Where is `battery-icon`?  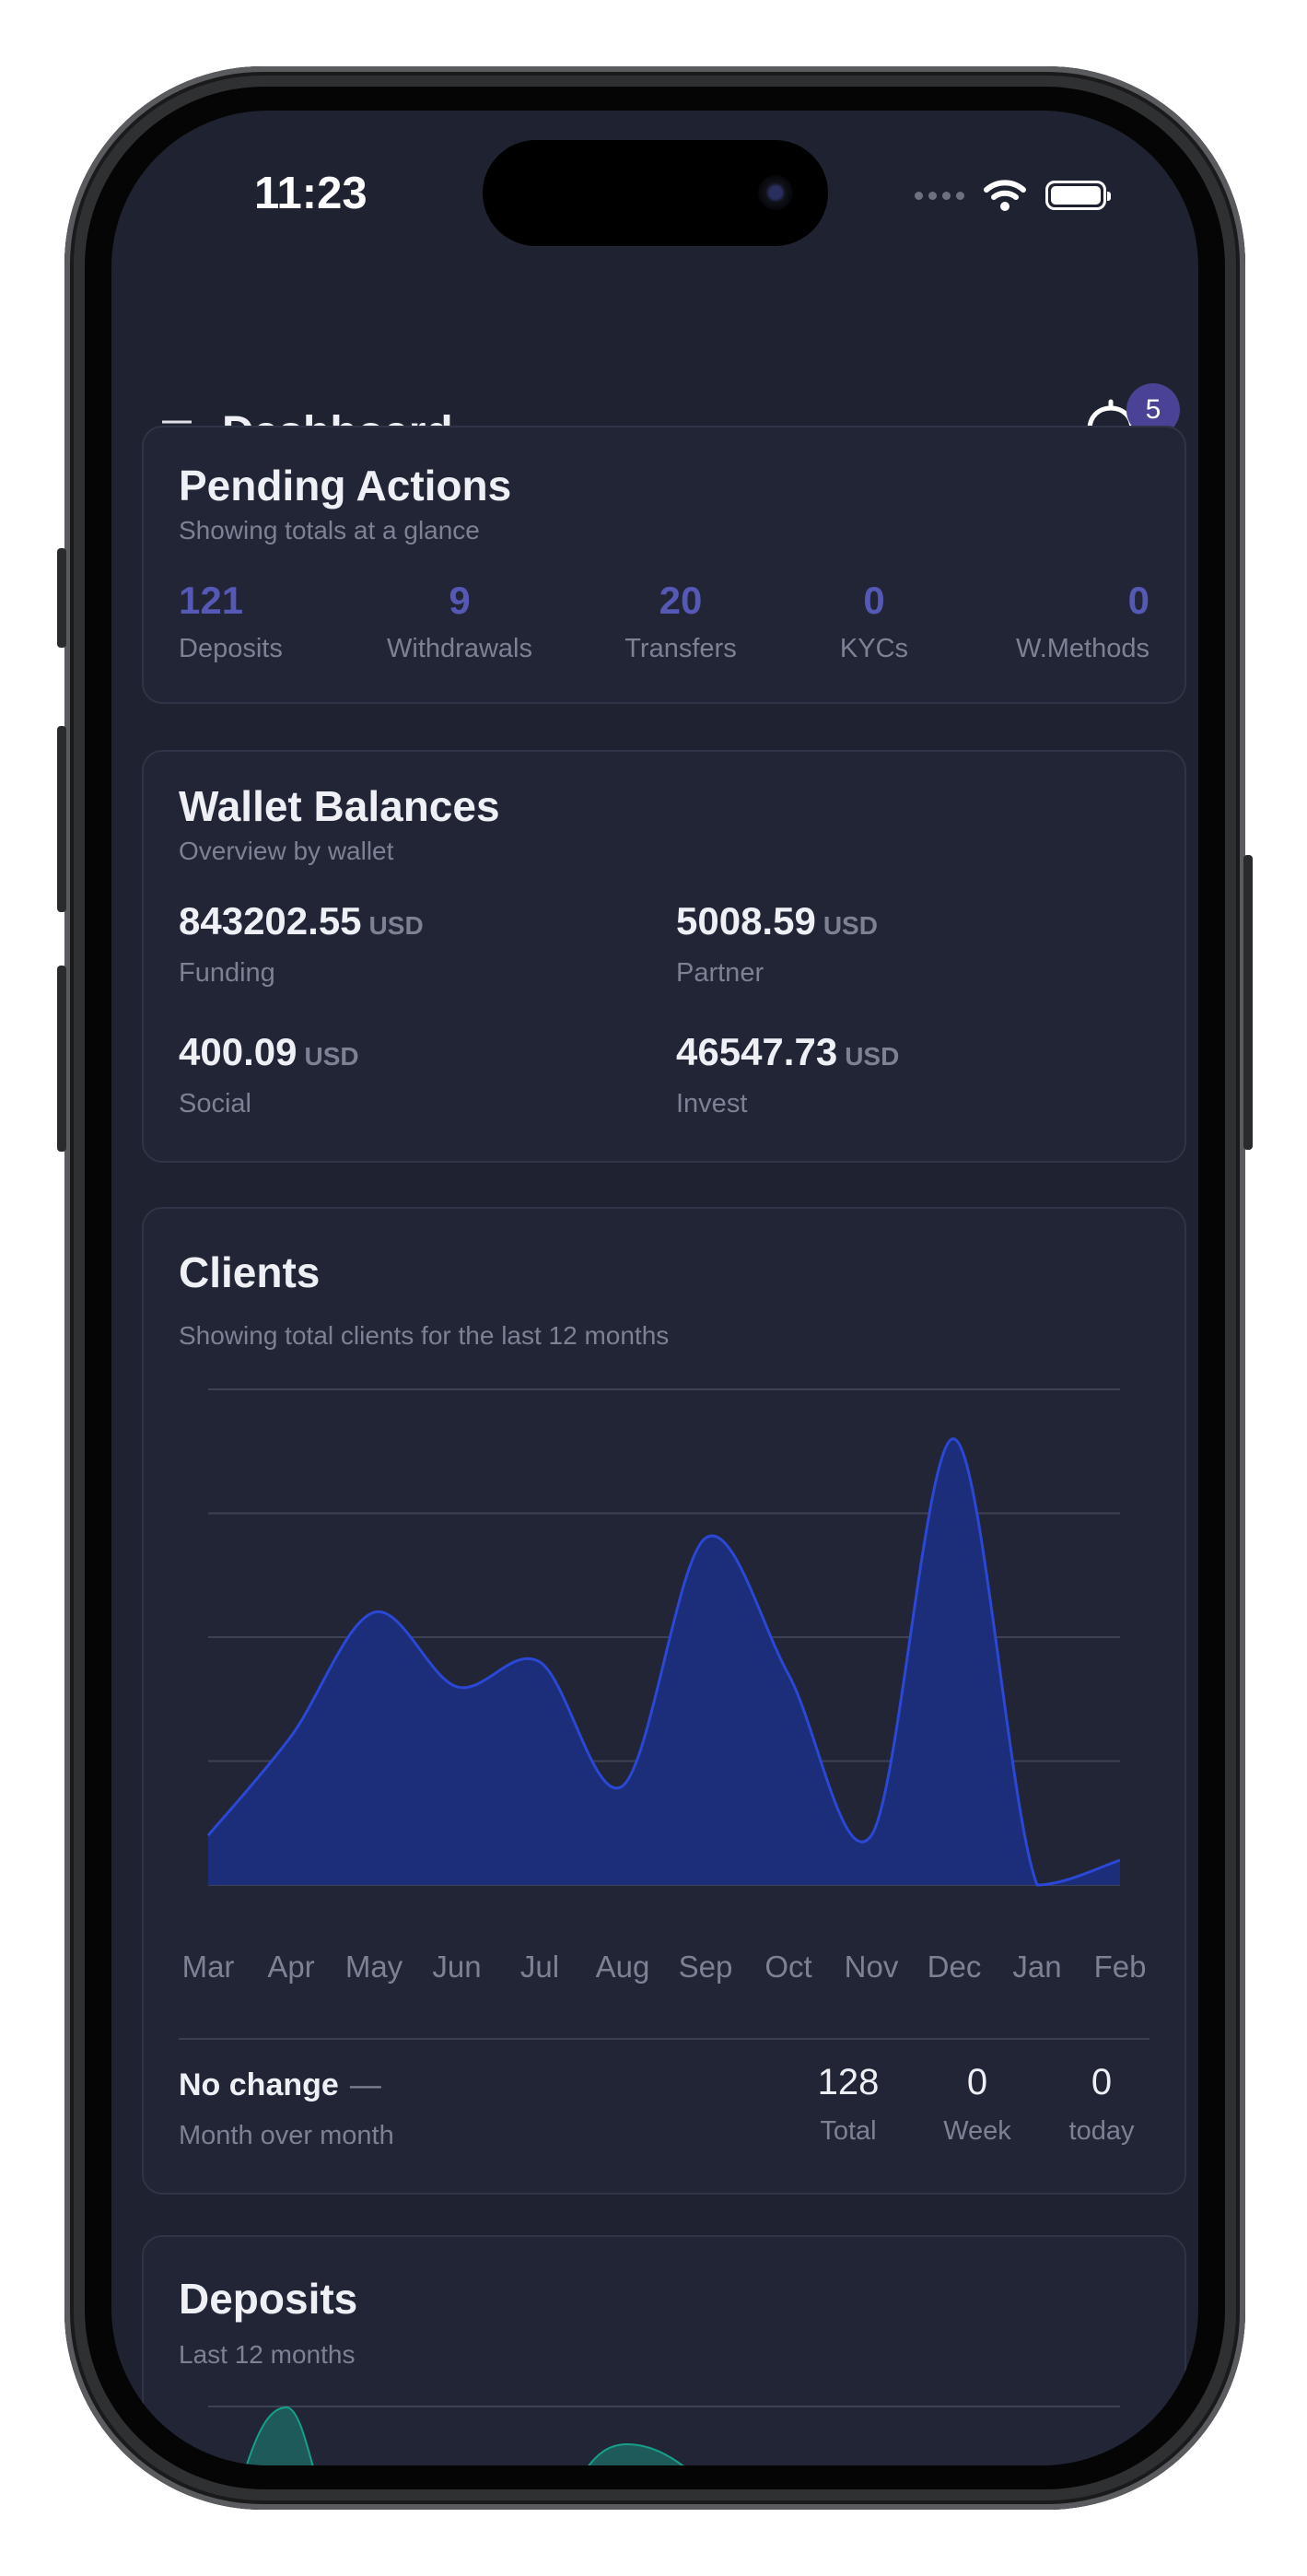 battery-icon is located at coordinates (1078, 195).